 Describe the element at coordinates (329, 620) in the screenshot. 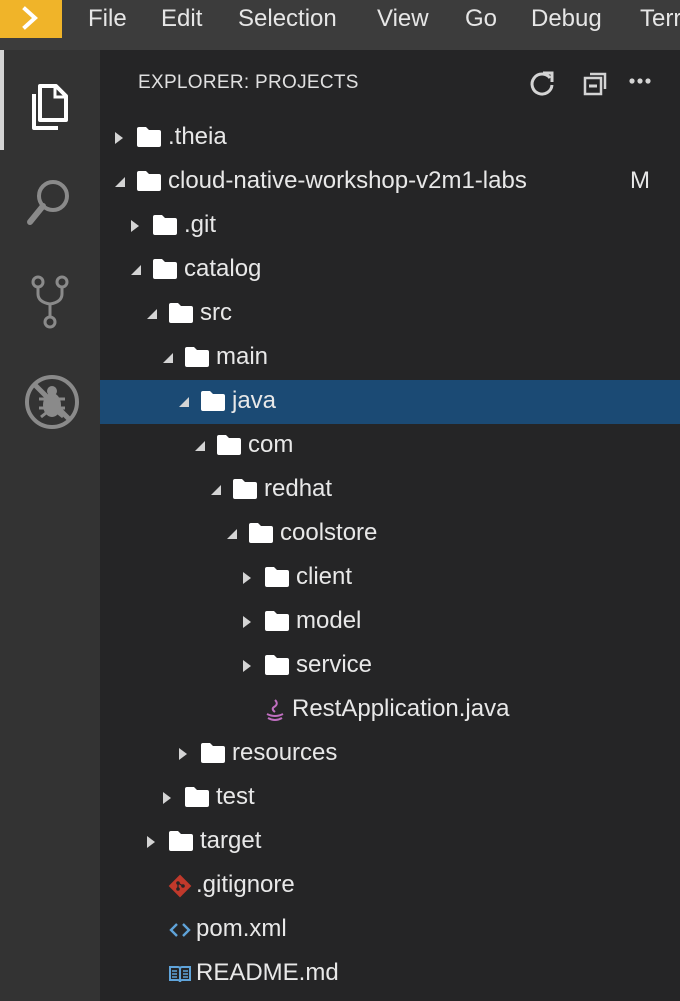

I see `tree-item-label: model` at that location.